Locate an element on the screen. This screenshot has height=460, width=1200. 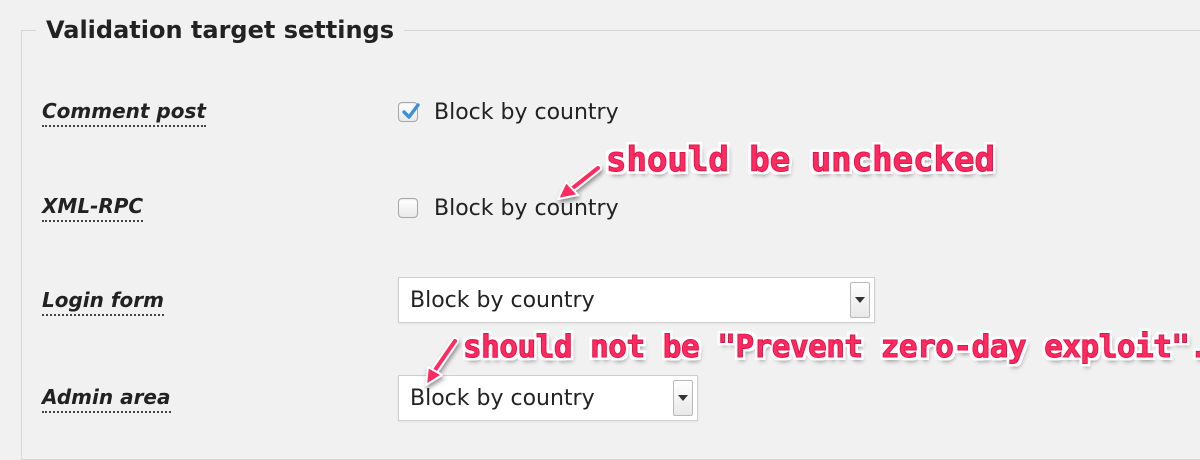
comment-post-checkbox-label: Block by country is located at coordinates (526, 112).